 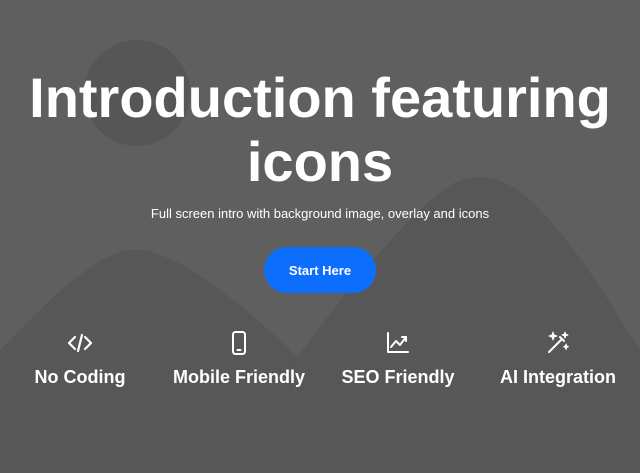 What do you see at coordinates (558, 377) in the screenshot?
I see `feature-label: AI Integration` at bounding box center [558, 377].